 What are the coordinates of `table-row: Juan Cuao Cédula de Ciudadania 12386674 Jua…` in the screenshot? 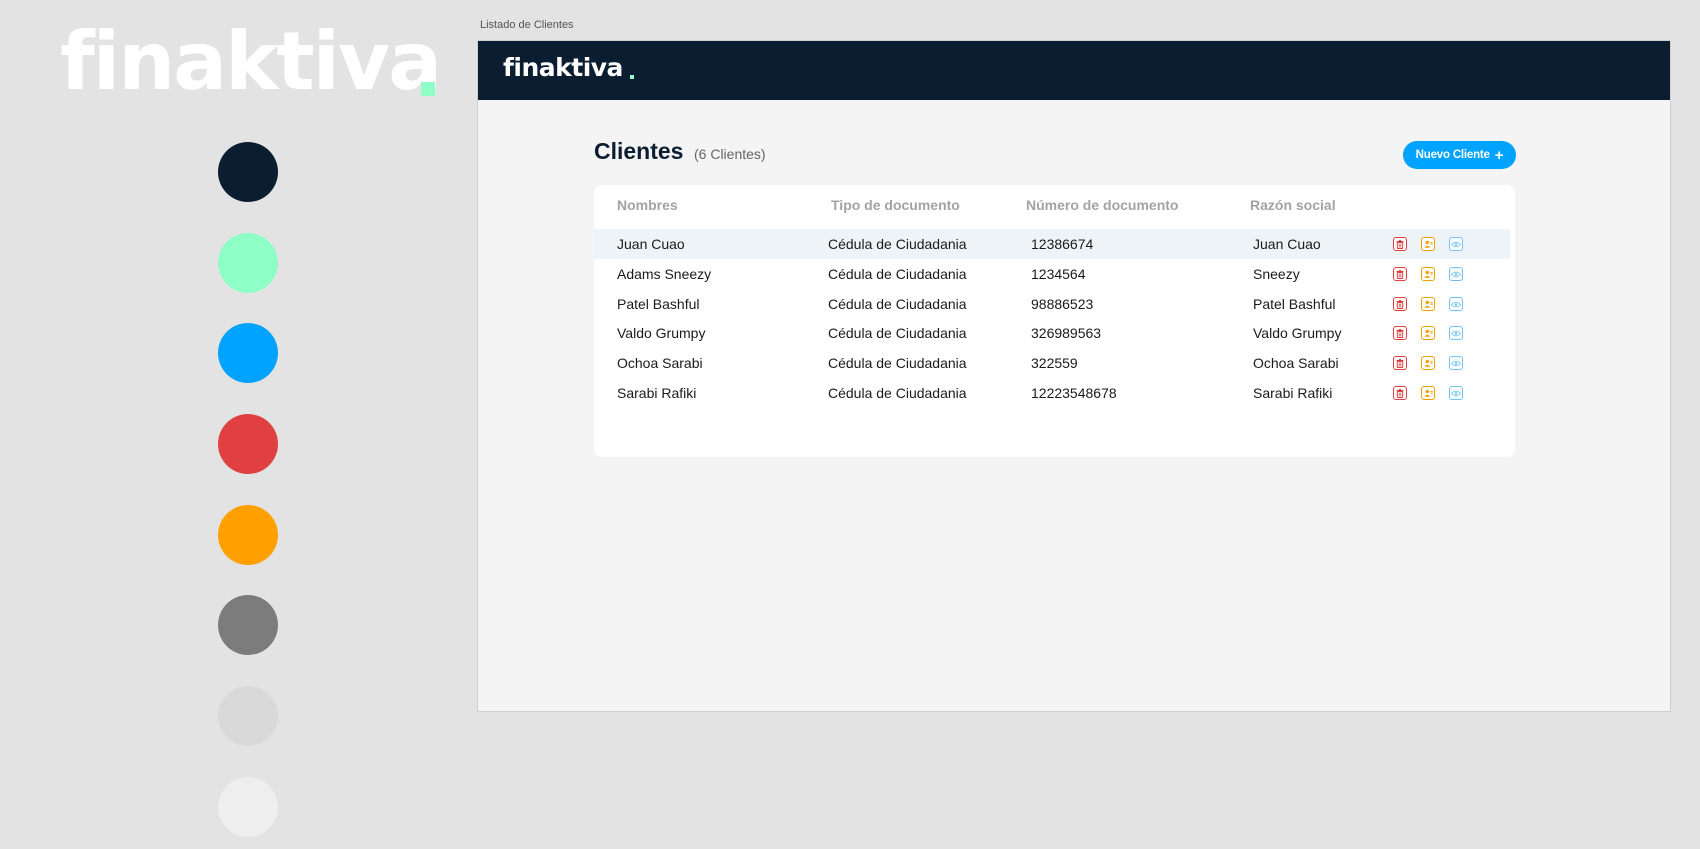 It's located at (1052, 244).